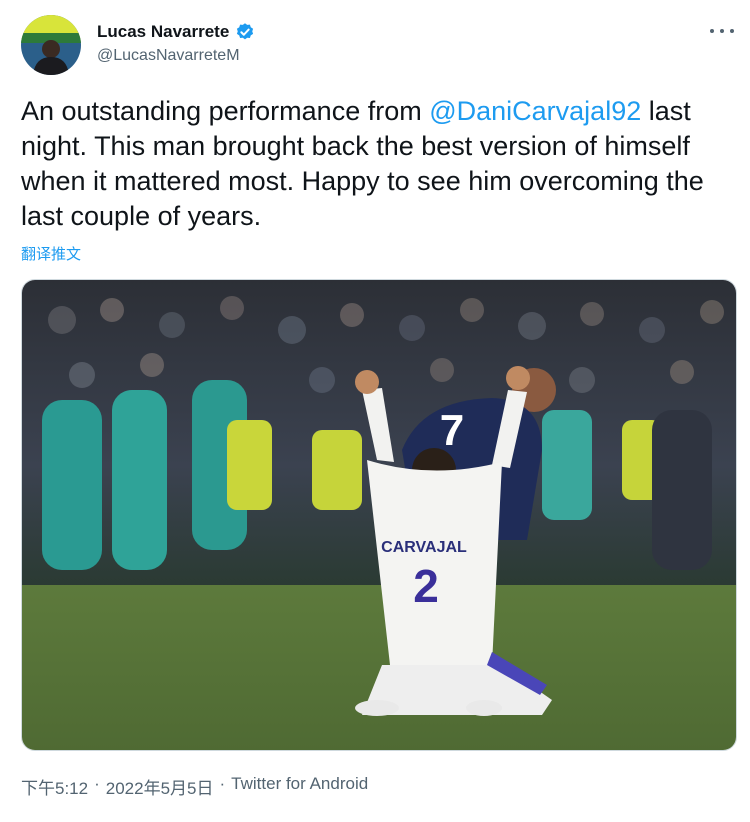 The image size is (750, 822). Describe the element at coordinates (535, 111) in the screenshot. I see `mention-link: @DaniCarvajal92` at that location.